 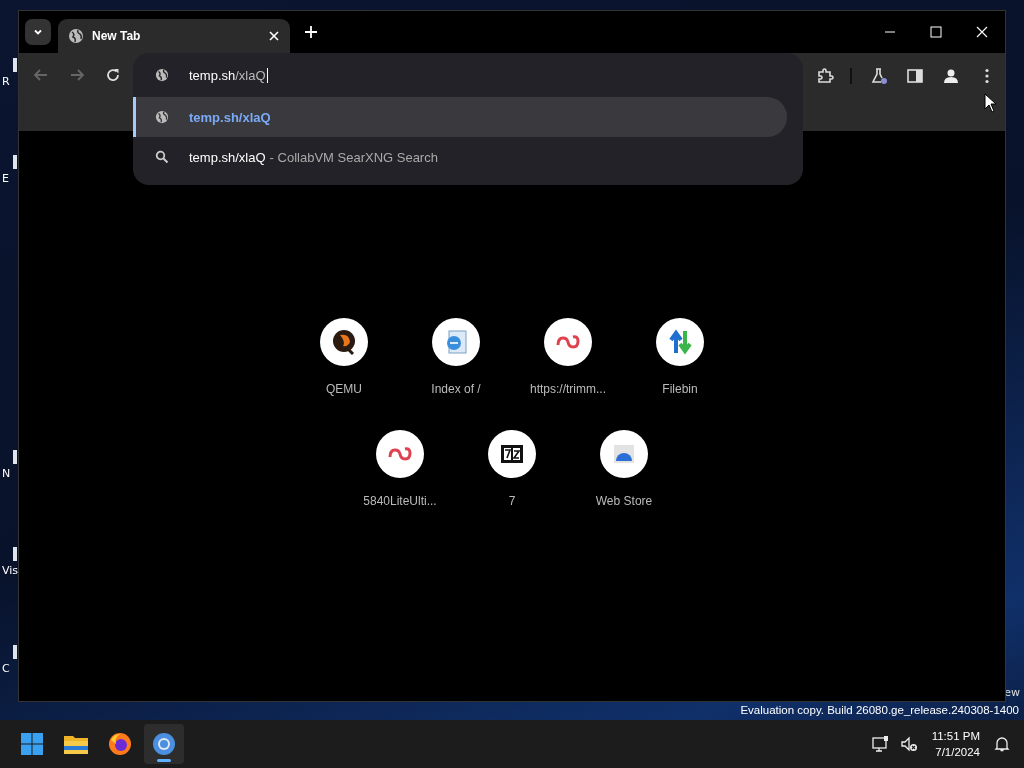 I want to click on desktop-icon-label: E, so click(x=5, y=178).